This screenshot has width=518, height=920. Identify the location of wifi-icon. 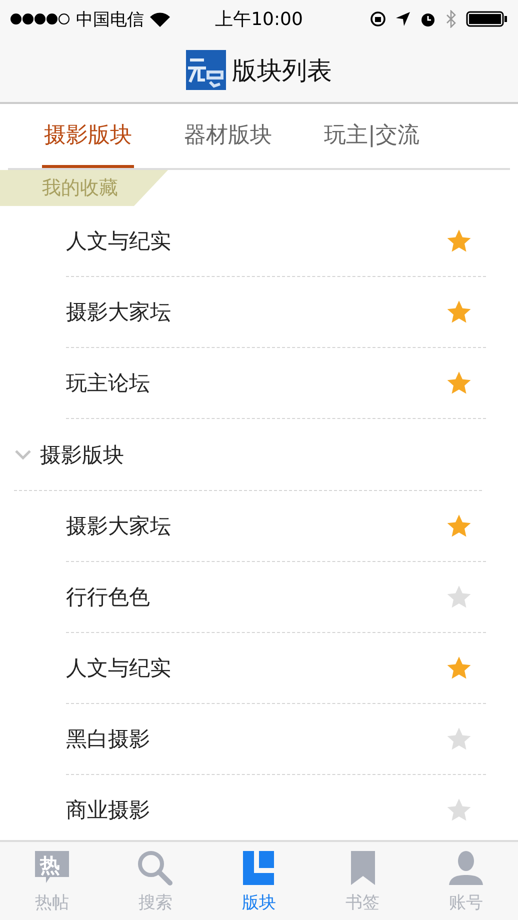
(160, 19).